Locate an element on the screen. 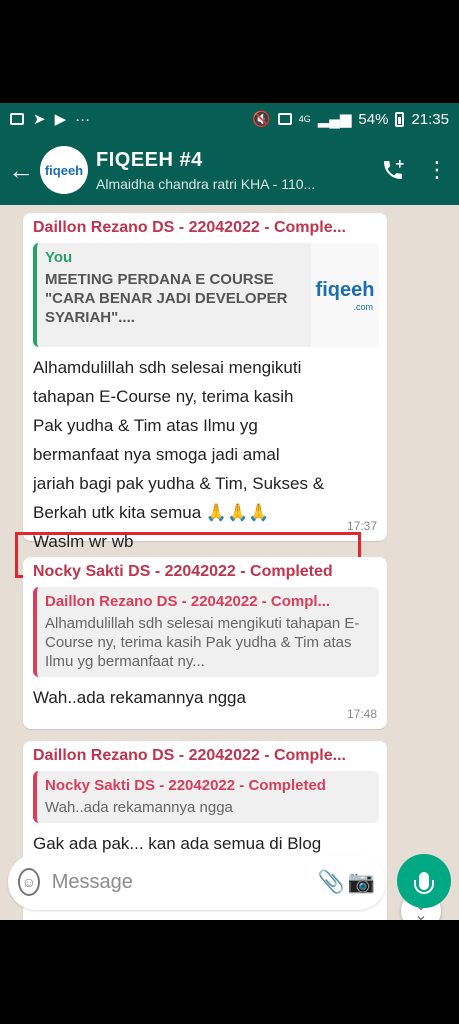 This screenshot has width=459, height=1024. thumbnail-logo-suffix: .com is located at coordinates (363, 306).